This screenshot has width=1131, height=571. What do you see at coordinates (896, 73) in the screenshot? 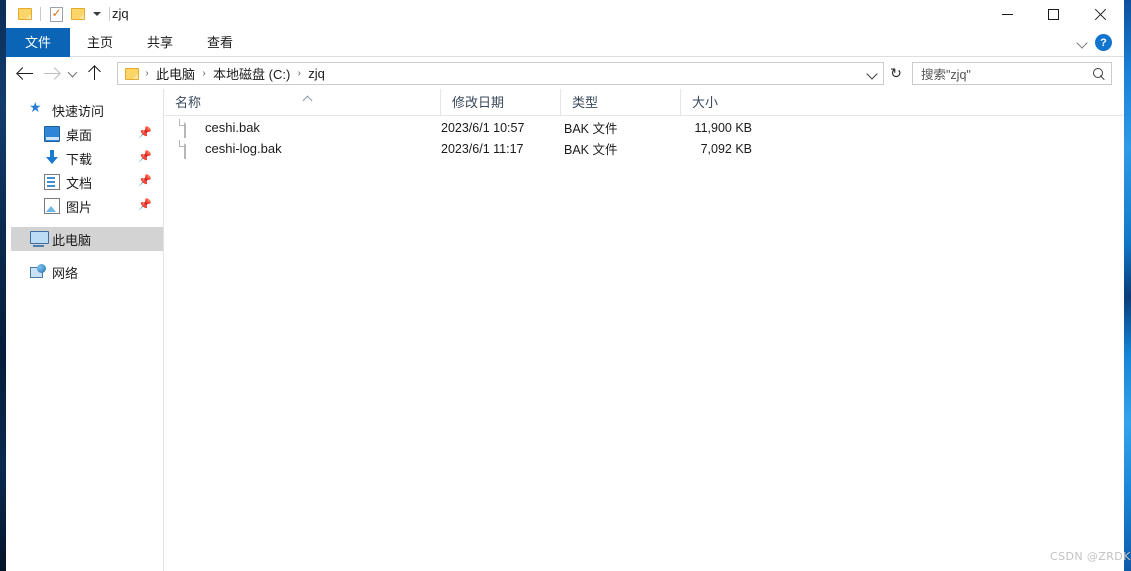
I see `refresh-button: ↻` at bounding box center [896, 73].